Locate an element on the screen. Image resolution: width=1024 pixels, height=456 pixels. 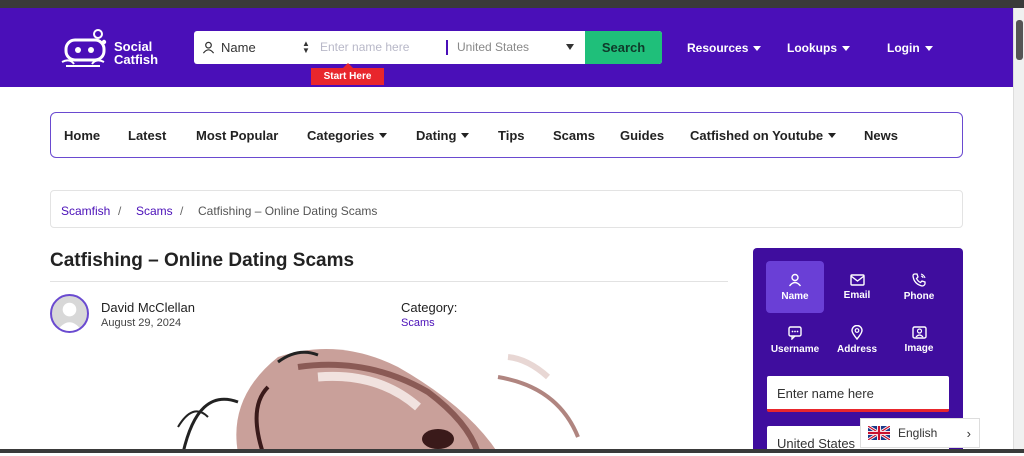
tab-address: Address is located at coordinates (857, 340).